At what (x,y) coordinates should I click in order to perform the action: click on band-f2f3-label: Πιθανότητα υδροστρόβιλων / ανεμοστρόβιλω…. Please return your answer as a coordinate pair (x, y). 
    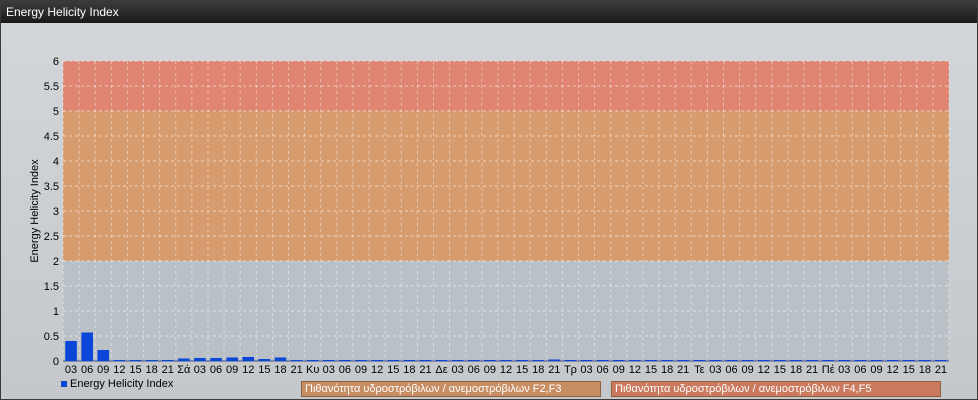
    Looking at the image, I should click on (451, 389).